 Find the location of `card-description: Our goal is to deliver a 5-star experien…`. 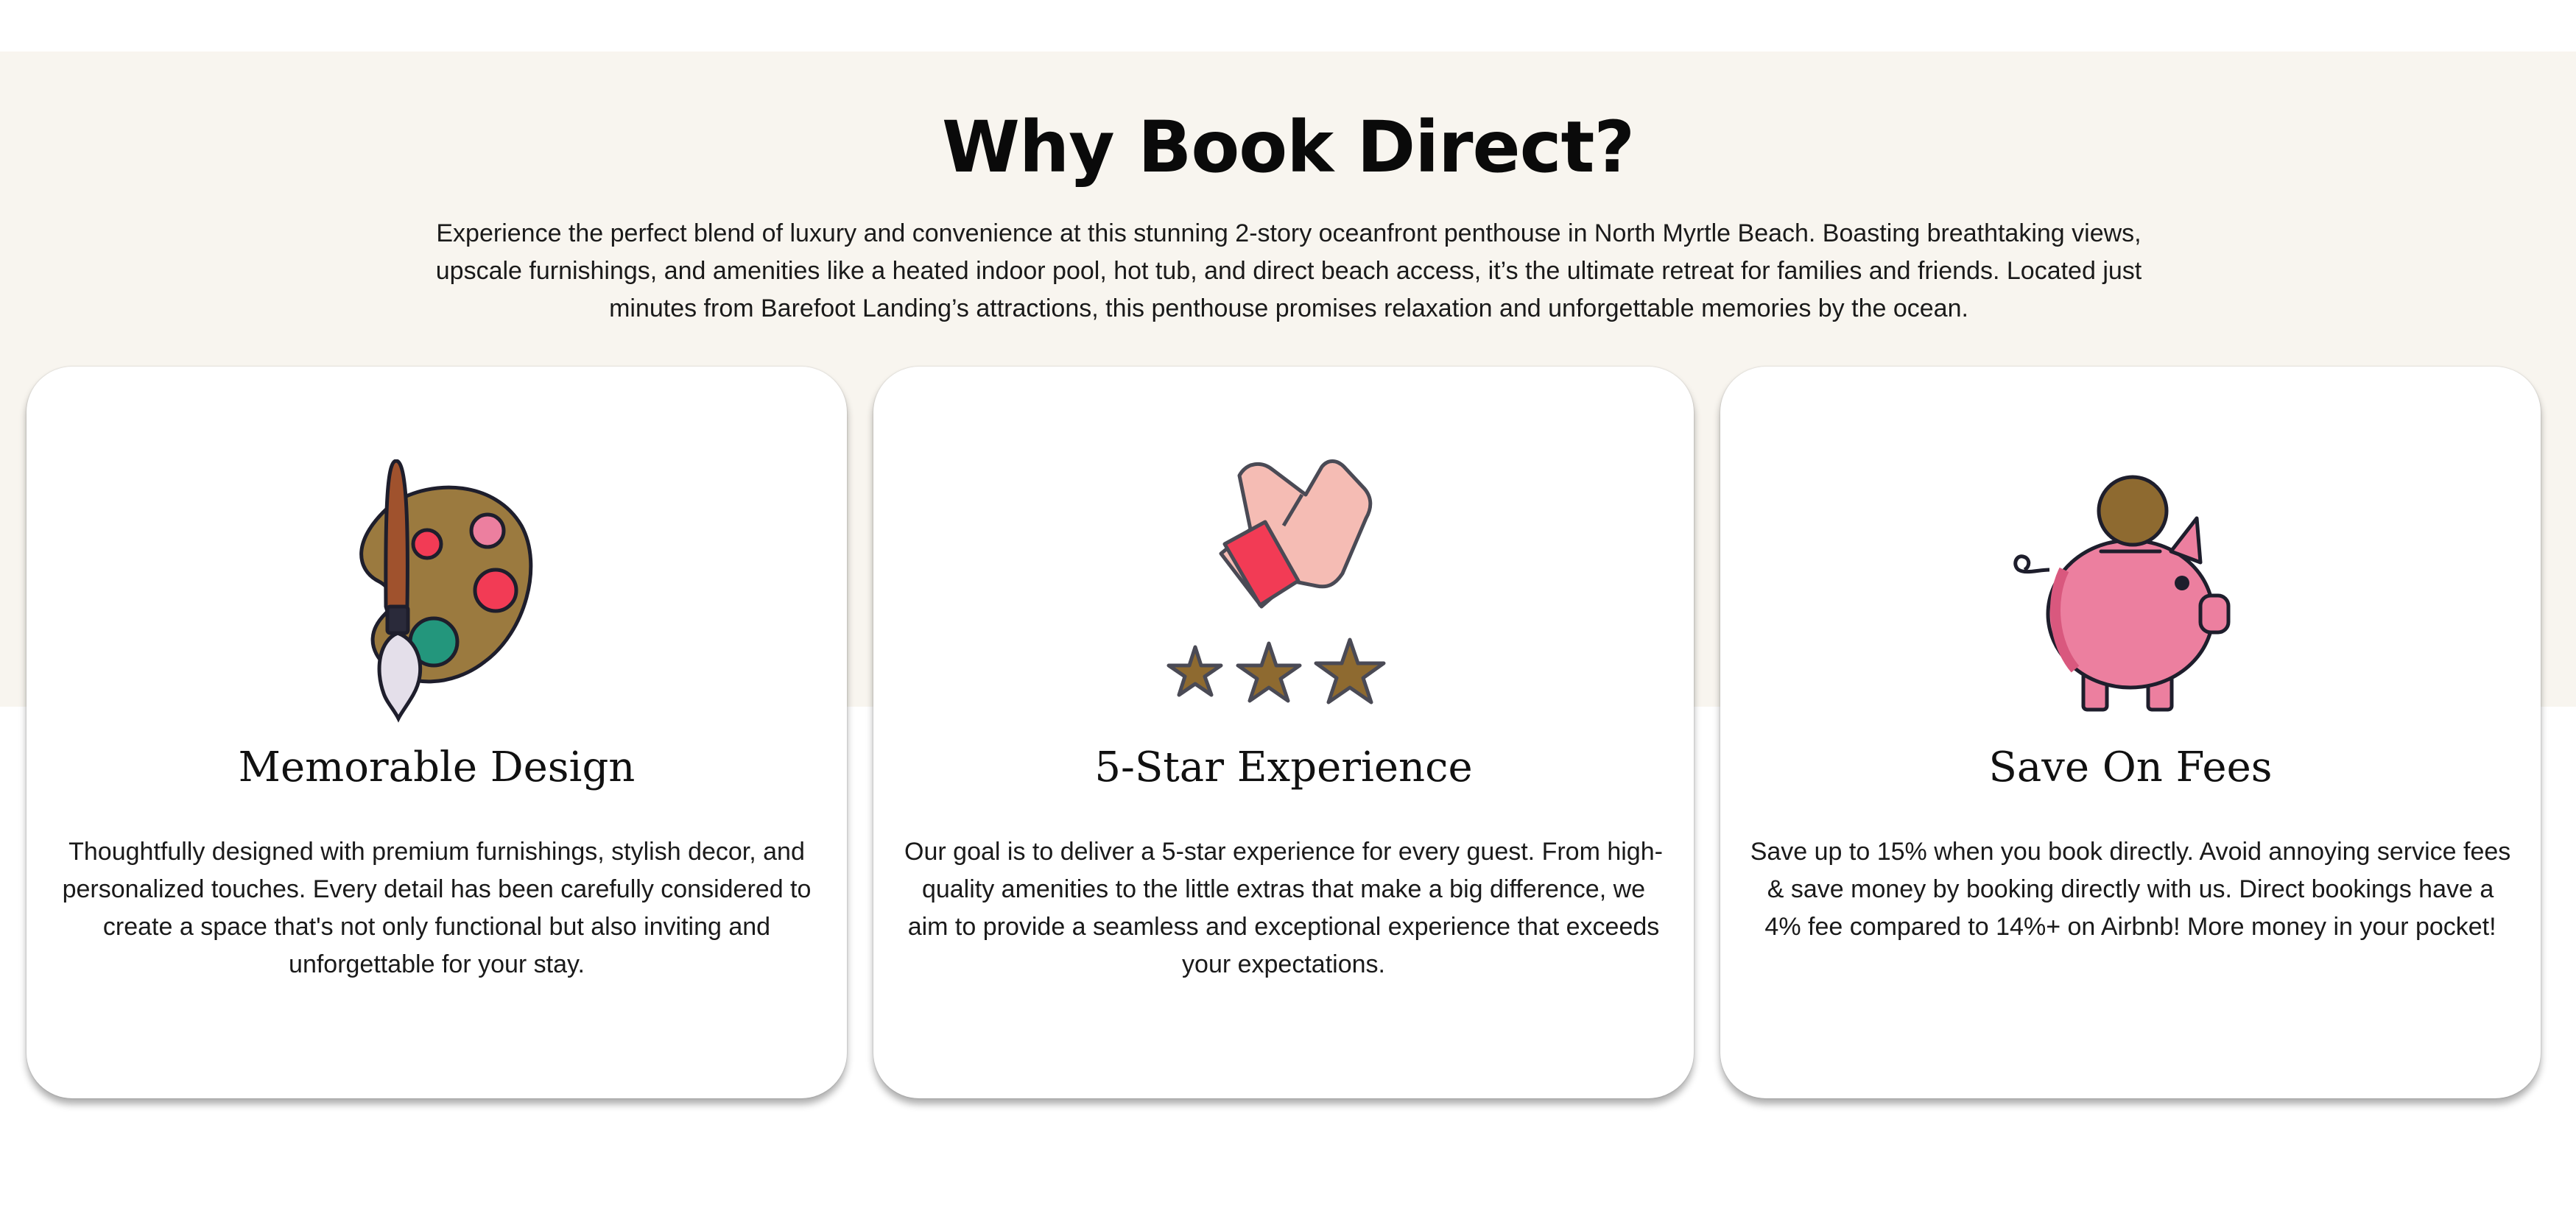

card-description: Our goal is to deliver a 5-star experien… is located at coordinates (1283, 908).